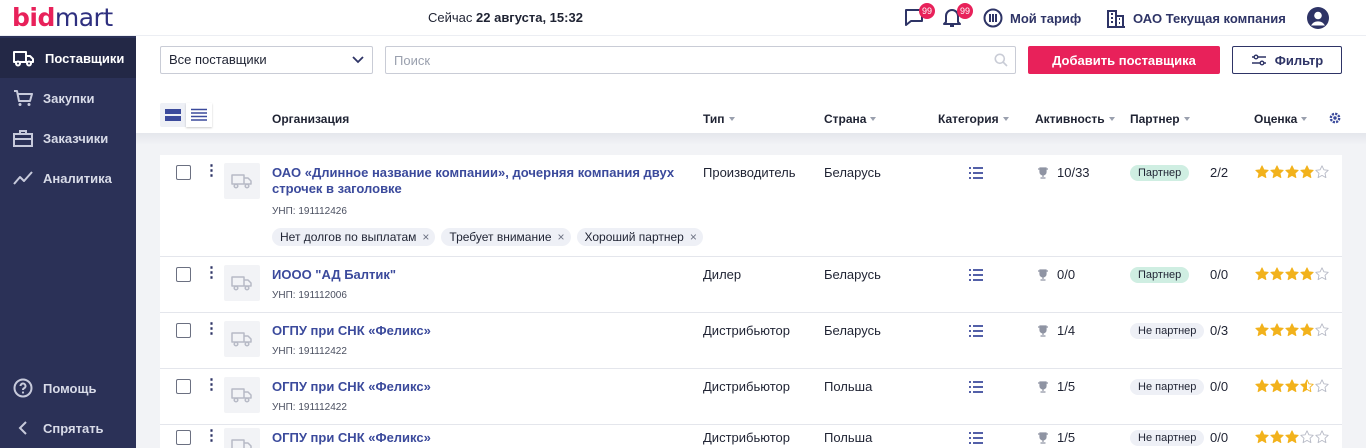 The width and height of the screenshot is (1366, 448). I want to click on briefcase-icon, so click(23, 138).